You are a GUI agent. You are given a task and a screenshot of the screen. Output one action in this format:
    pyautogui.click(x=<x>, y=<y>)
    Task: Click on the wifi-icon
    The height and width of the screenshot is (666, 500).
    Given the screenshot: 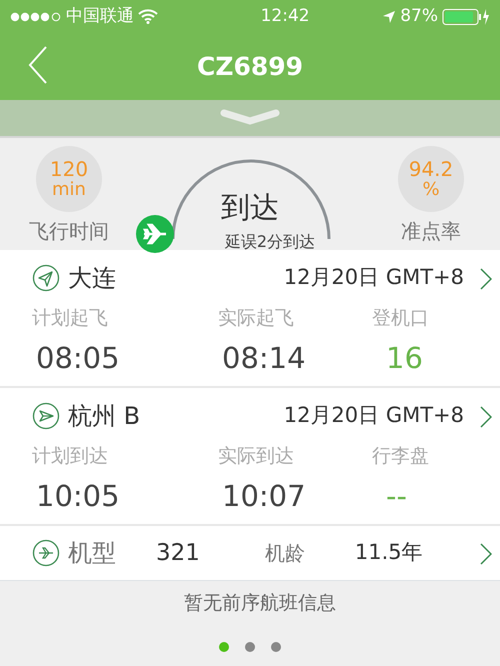 What is the action you would take?
    pyautogui.click(x=148, y=16)
    